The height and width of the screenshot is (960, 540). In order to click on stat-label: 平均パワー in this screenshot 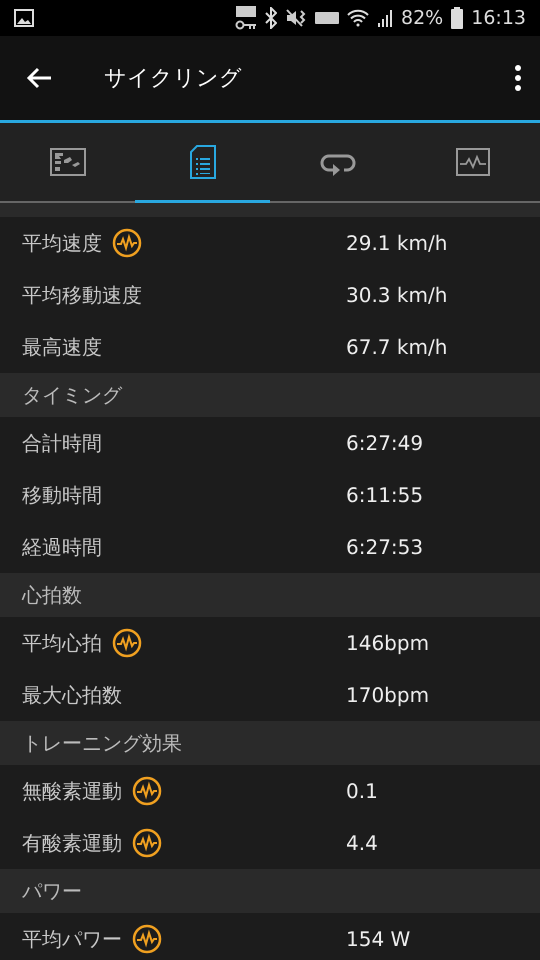, I will do `click(72, 939)`.